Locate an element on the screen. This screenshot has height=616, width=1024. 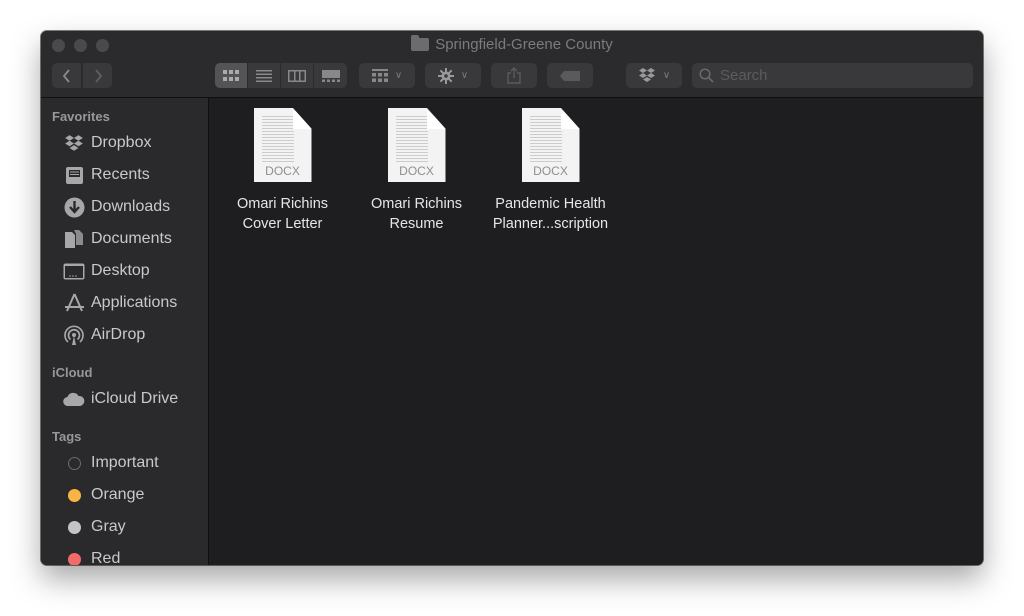
desktop-icon is located at coordinates (74, 271).